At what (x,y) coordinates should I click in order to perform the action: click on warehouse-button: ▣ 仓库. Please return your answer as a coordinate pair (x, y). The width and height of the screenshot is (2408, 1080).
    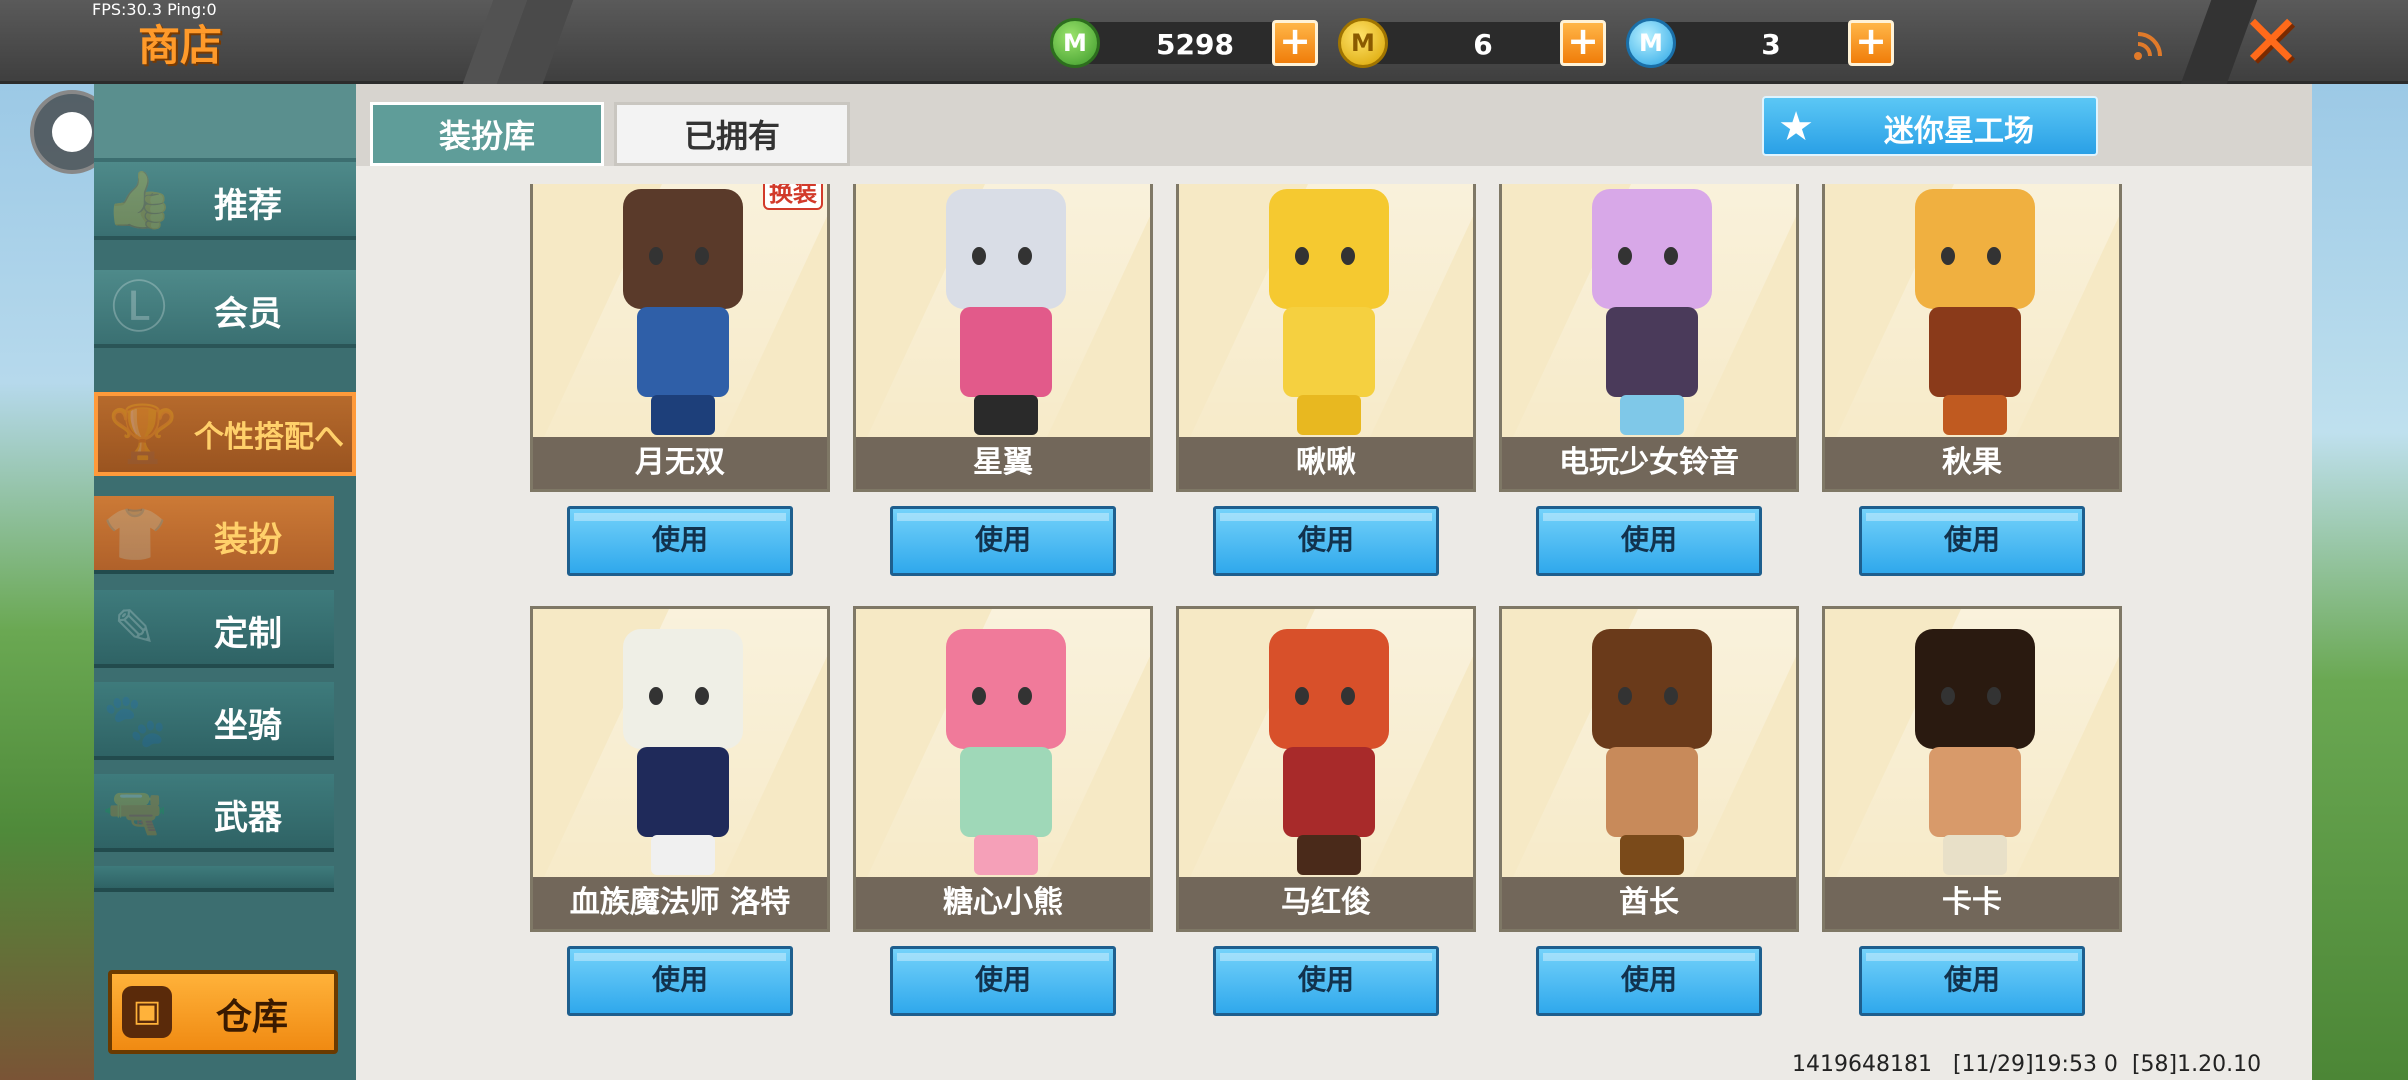
    Looking at the image, I should click on (223, 1012).